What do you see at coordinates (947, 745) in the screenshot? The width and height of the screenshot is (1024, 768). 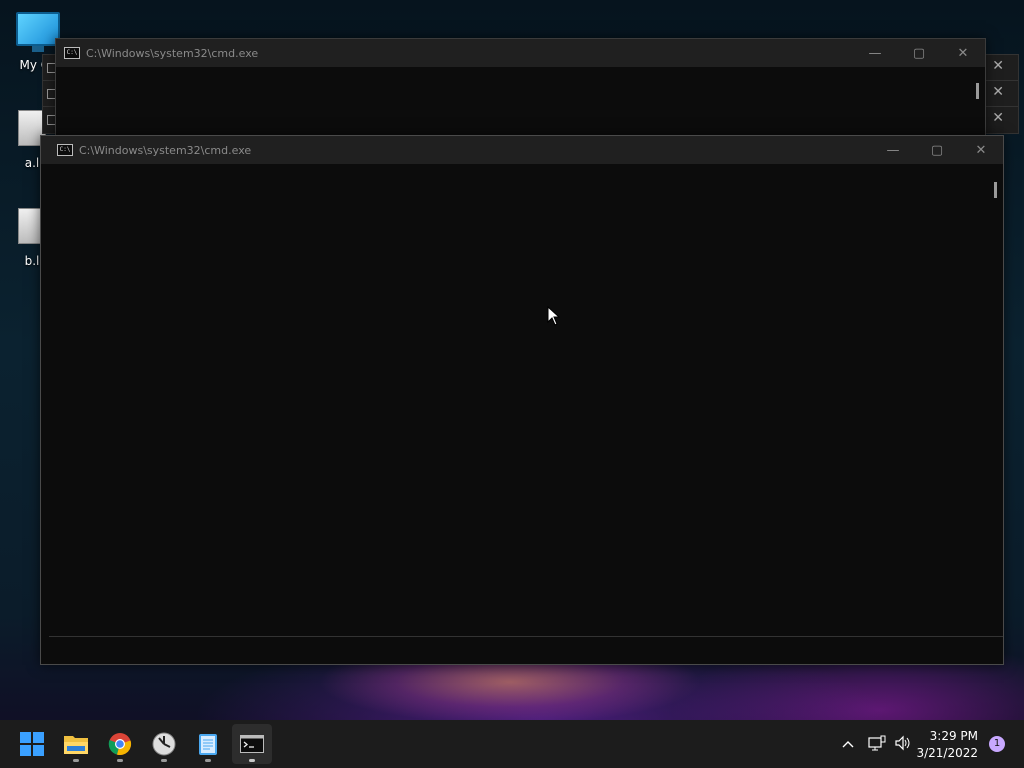 I see `taskbar-clock: 3:29 PM 3/21/2022` at bounding box center [947, 745].